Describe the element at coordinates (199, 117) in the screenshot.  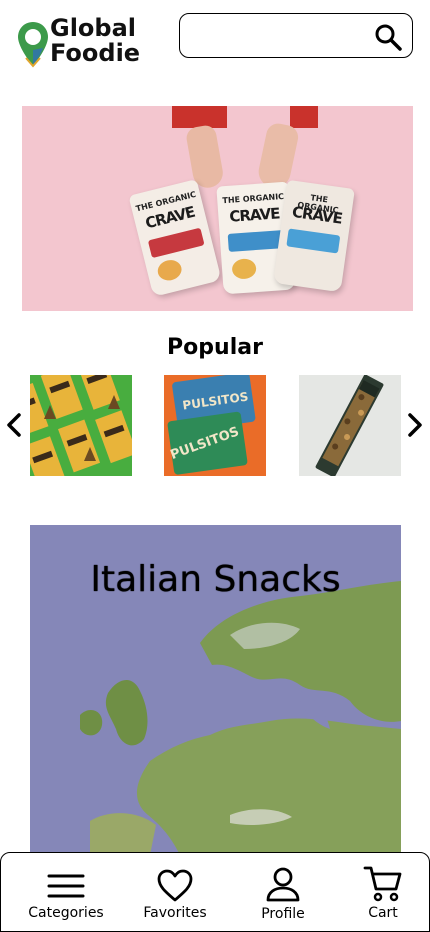
I see `sleeve-left` at that location.